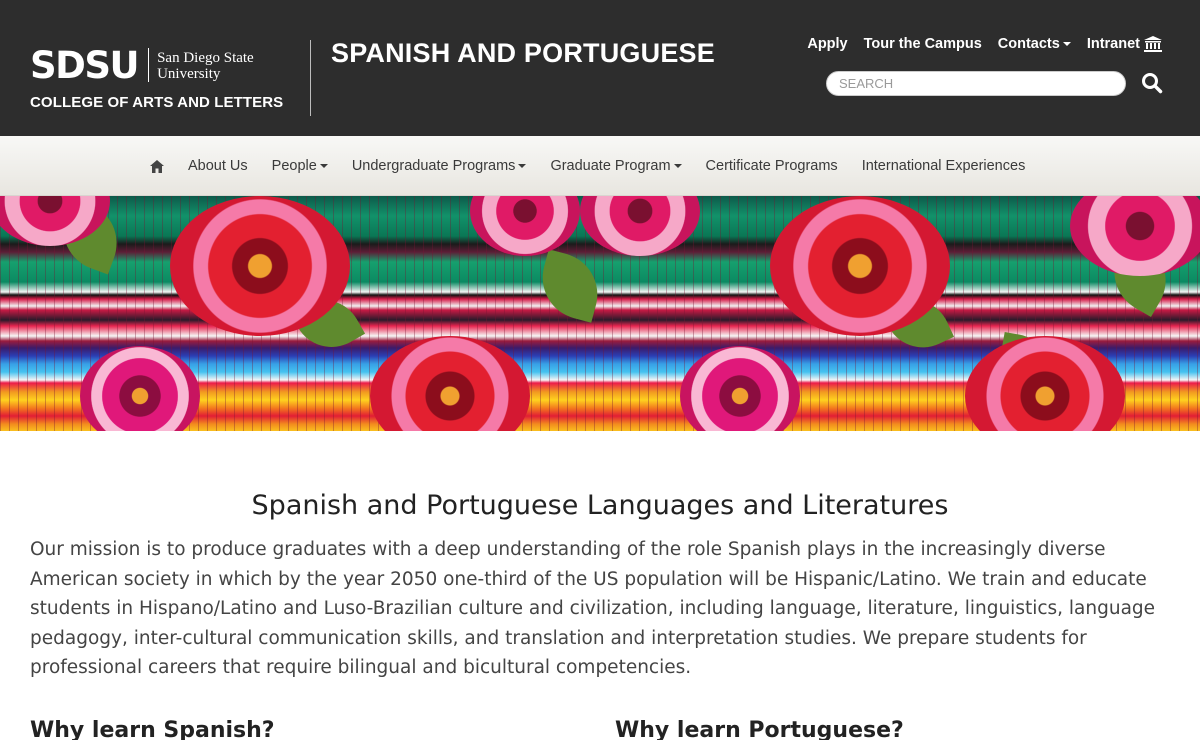  Describe the element at coordinates (294, 166) in the screenshot. I see `nav-people-label: People` at that location.